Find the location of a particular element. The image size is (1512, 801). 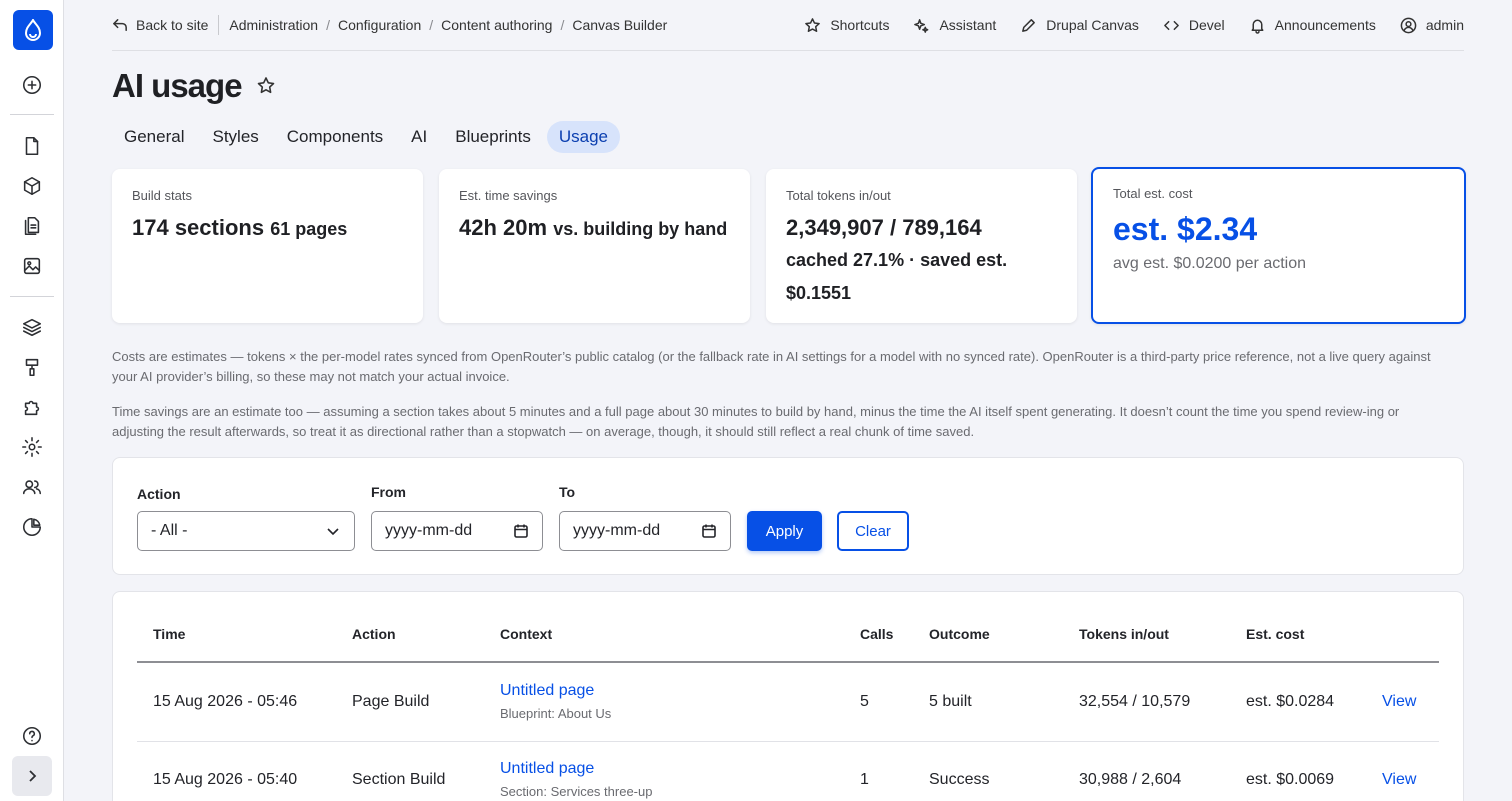

table-row-context: Untitled page Section: Services three-up is located at coordinates (576, 779).